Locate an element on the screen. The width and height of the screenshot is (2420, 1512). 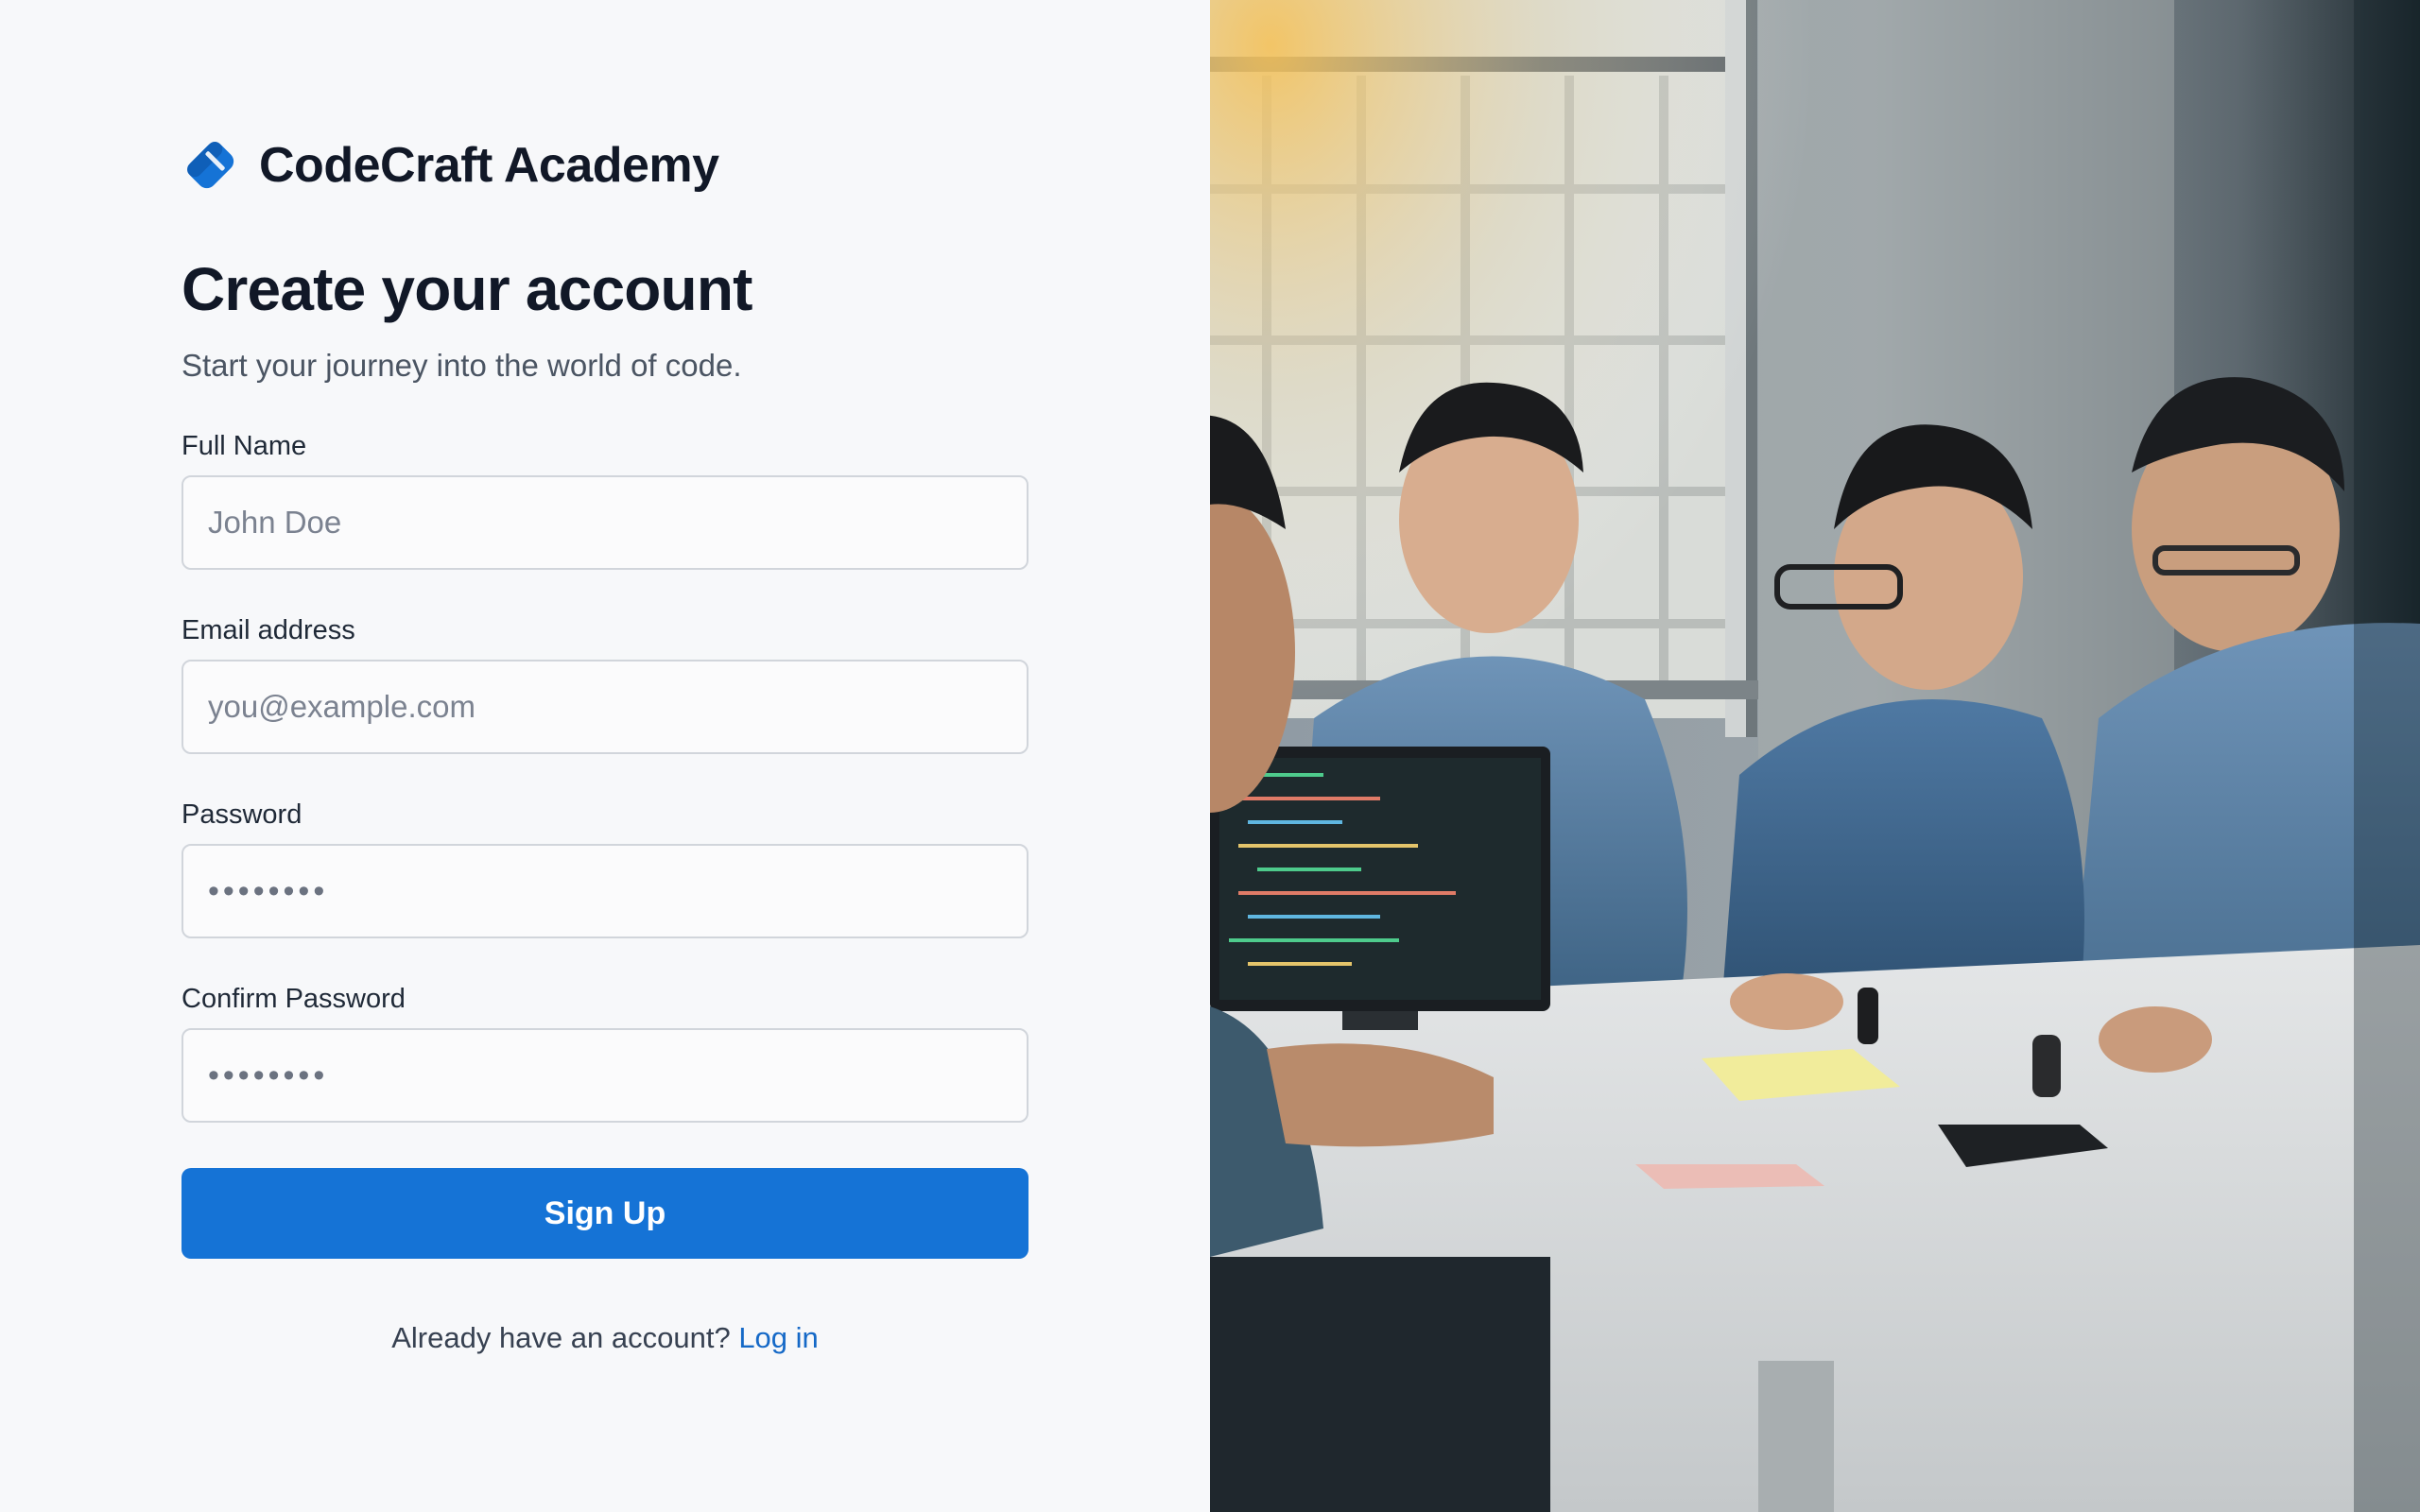
brand-header: CodeCraft Academy is located at coordinates (605, 165).